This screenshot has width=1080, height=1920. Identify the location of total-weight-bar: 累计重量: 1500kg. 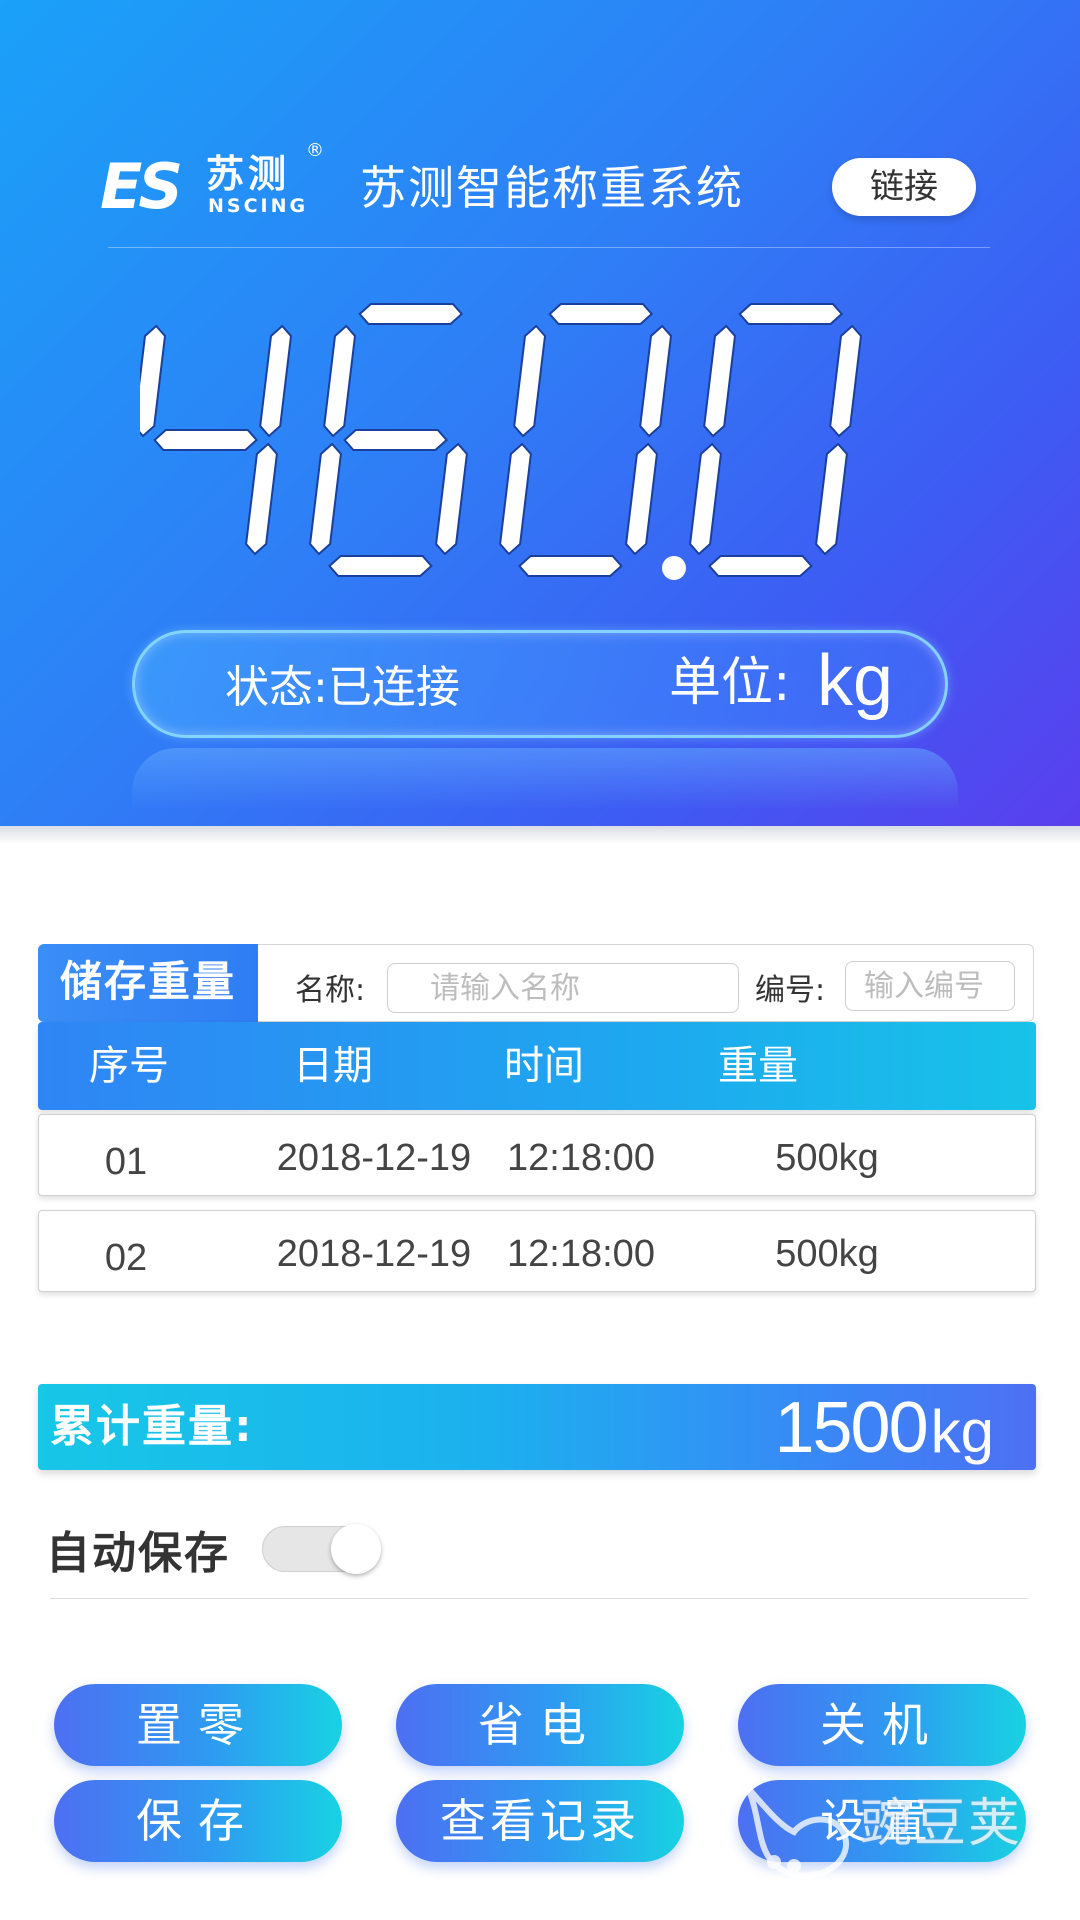
(537, 1427).